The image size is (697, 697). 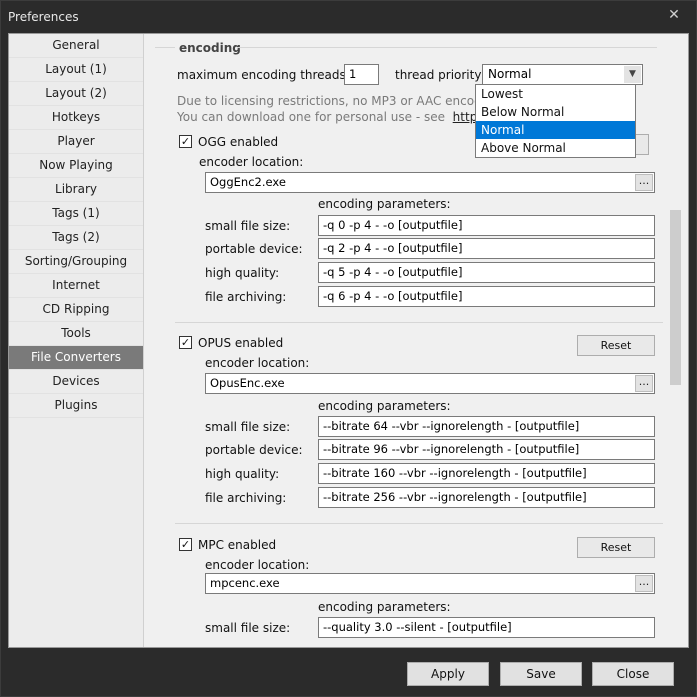 I want to click on sidebar-item-hotkeys: Hotkeys, so click(x=76, y=118).